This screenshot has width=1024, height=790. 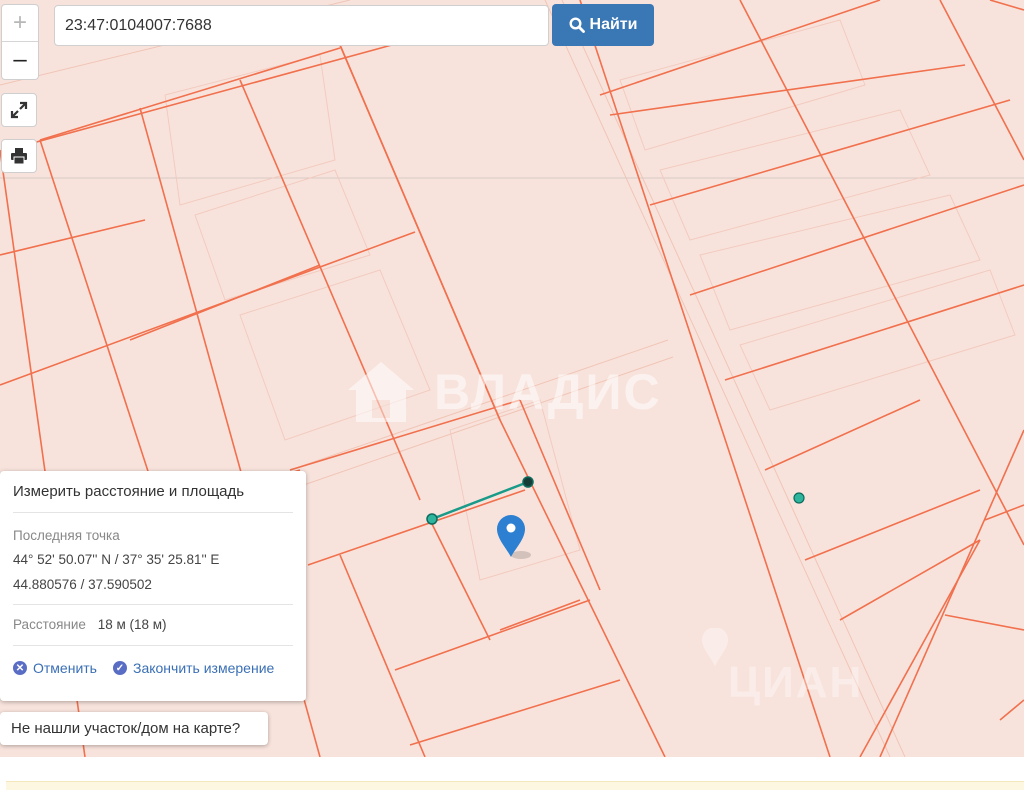 What do you see at coordinates (715, 647) in the screenshot?
I see `cian-pin-icon` at bounding box center [715, 647].